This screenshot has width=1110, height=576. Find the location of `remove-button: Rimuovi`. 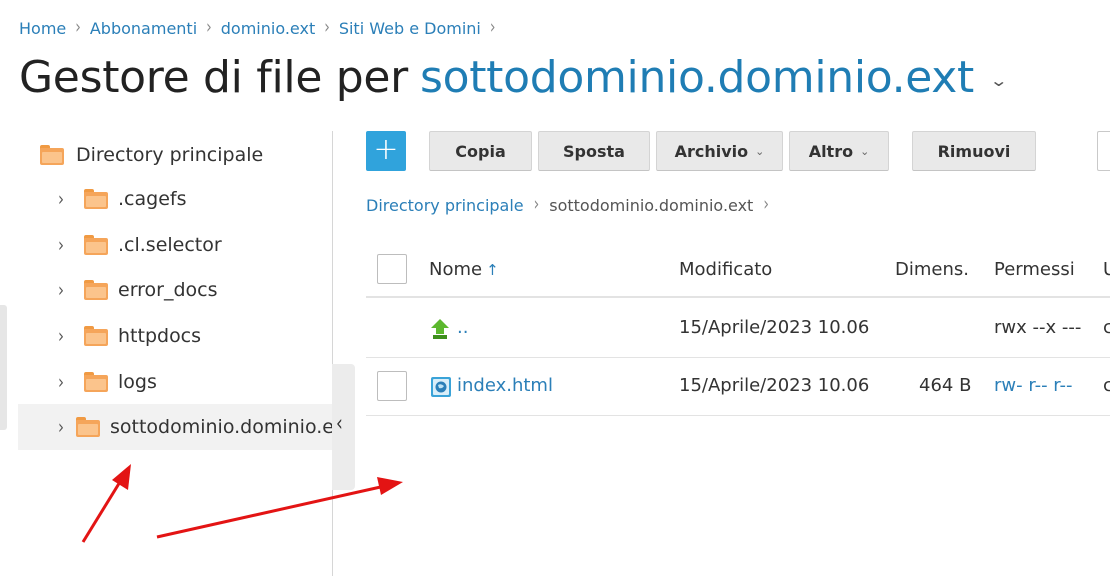

remove-button: Rimuovi is located at coordinates (974, 151).